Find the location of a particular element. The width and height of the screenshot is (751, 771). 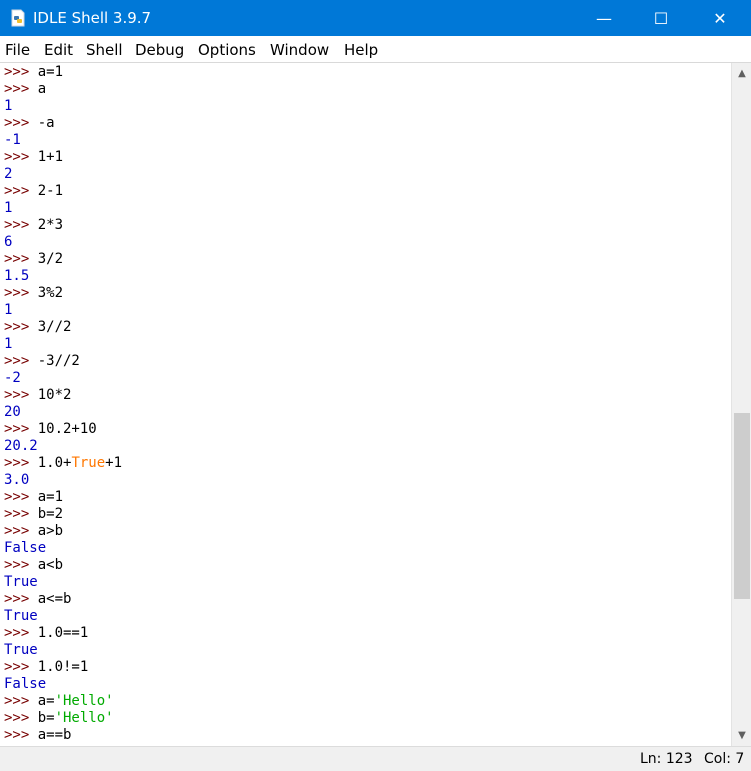

shell-input-line: >>> -3//2 is located at coordinates (42, 361).